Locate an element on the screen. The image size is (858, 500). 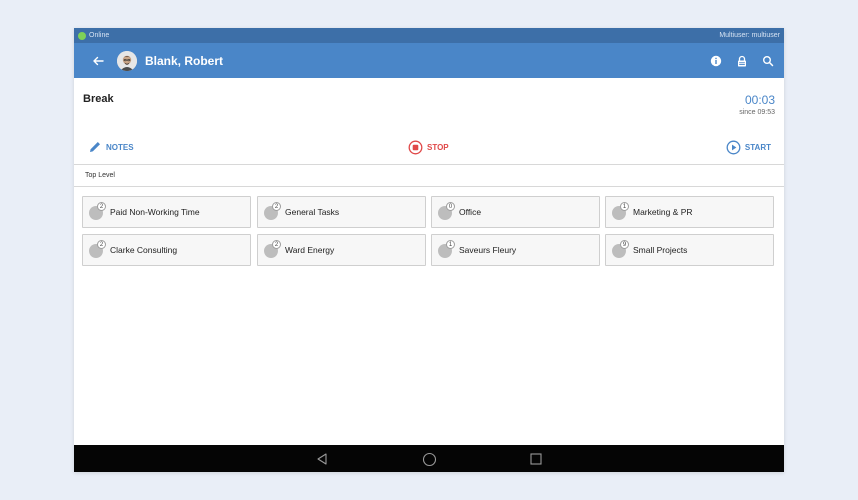
tile-label: Paid Non-Working Time is located at coordinates (155, 212).